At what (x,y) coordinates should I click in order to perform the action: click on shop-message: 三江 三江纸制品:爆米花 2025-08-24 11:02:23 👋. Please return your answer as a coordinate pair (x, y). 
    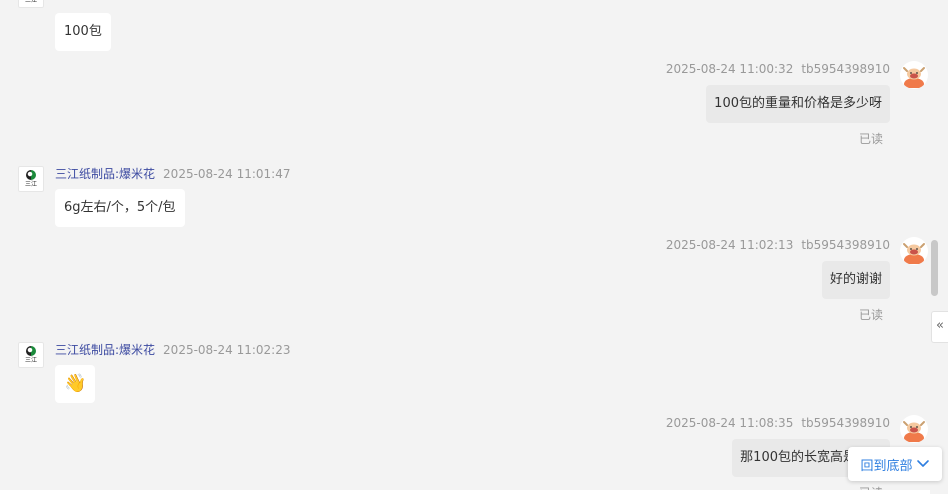
    Looking at the image, I should click on (465, 375).